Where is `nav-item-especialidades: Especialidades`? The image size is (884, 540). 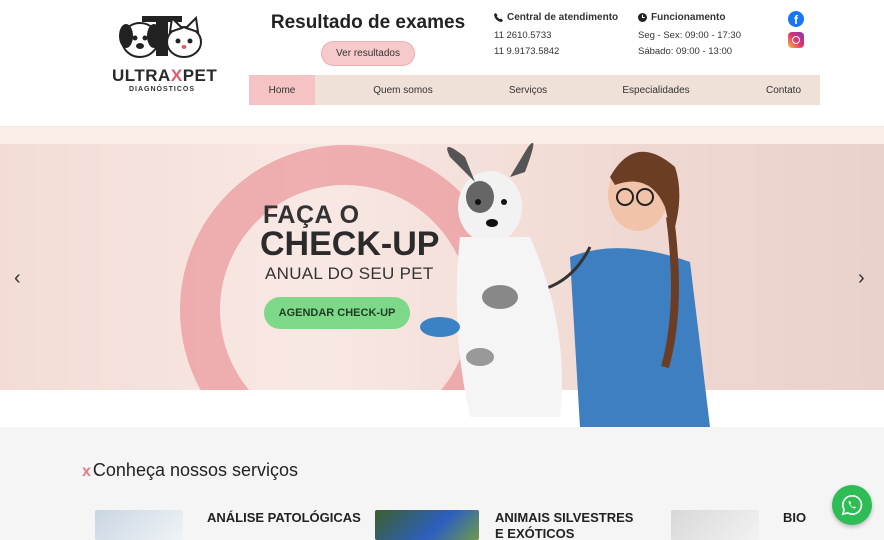
nav-item-especialidades: Especialidades is located at coordinates (656, 90).